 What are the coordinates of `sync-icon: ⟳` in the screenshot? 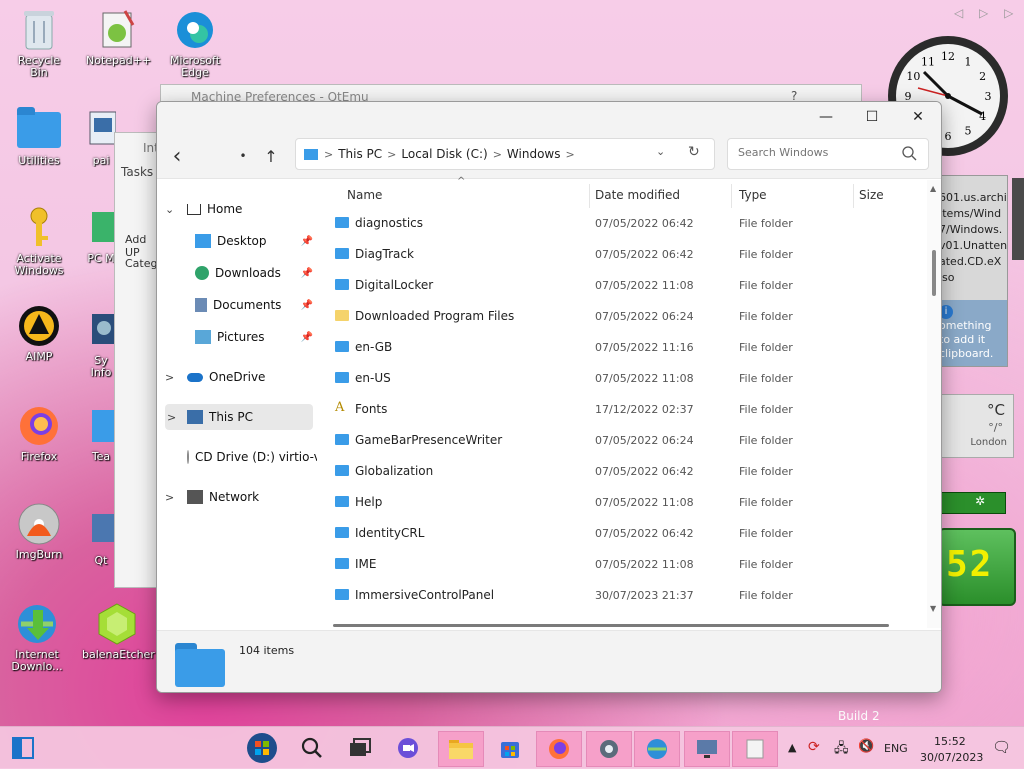 It's located at (814, 747).